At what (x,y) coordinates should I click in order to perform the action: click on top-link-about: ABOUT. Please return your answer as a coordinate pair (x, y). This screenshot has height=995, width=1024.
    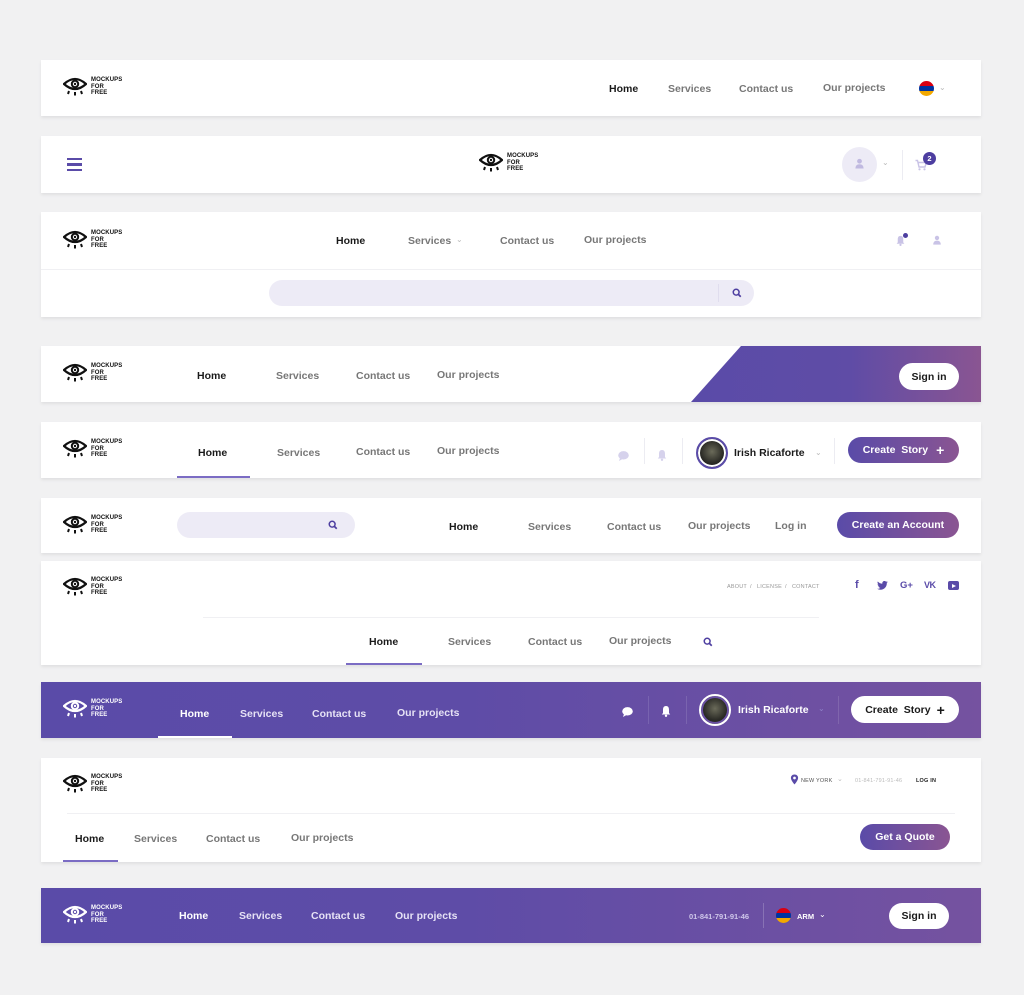
    Looking at the image, I should click on (737, 587).